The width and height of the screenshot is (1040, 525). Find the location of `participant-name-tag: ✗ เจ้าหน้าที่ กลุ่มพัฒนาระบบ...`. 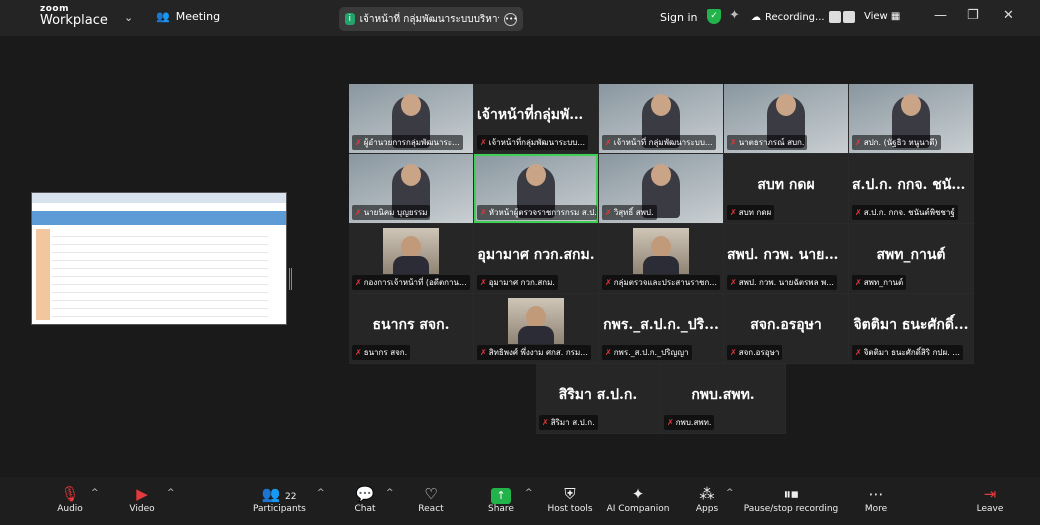

participant-name-tag: ✗ เจ้าหน้าที่ กลุ่มพัฒนาระบบ... is located at coordinates (659, 142).